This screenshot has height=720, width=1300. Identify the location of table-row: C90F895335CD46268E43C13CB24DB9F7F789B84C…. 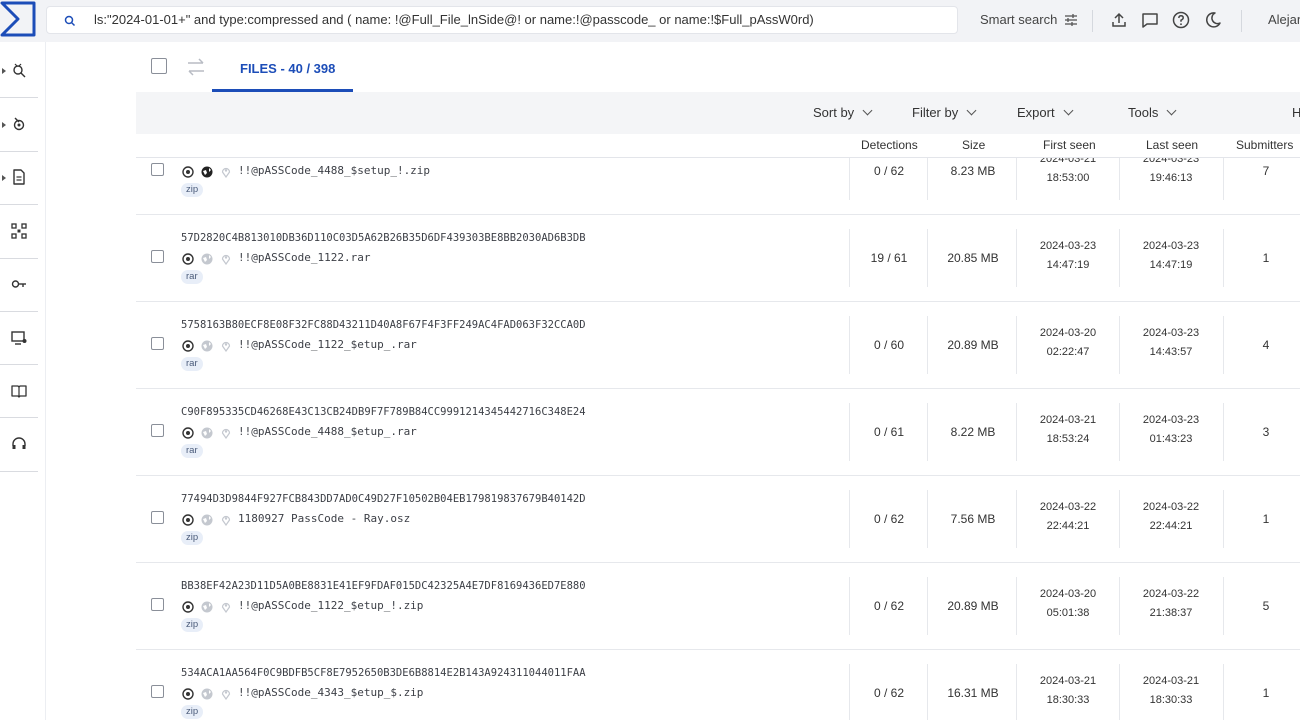
(718, 432).